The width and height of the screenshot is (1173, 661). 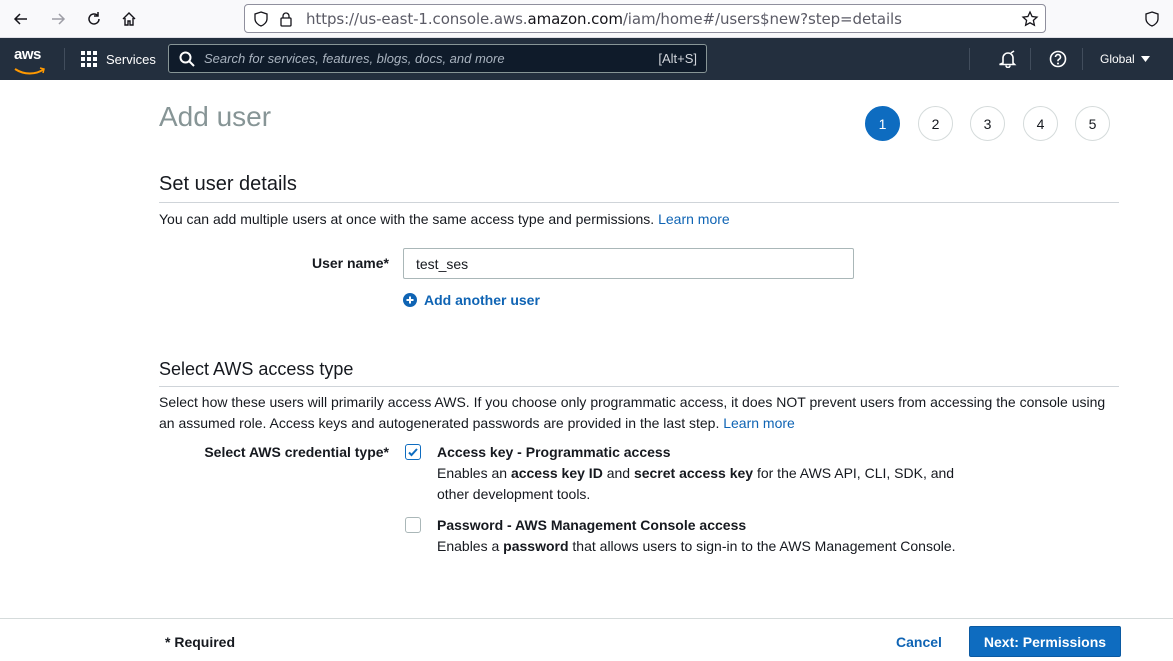 I want to click on aws-smile-icon, so click(x=29, y=71).